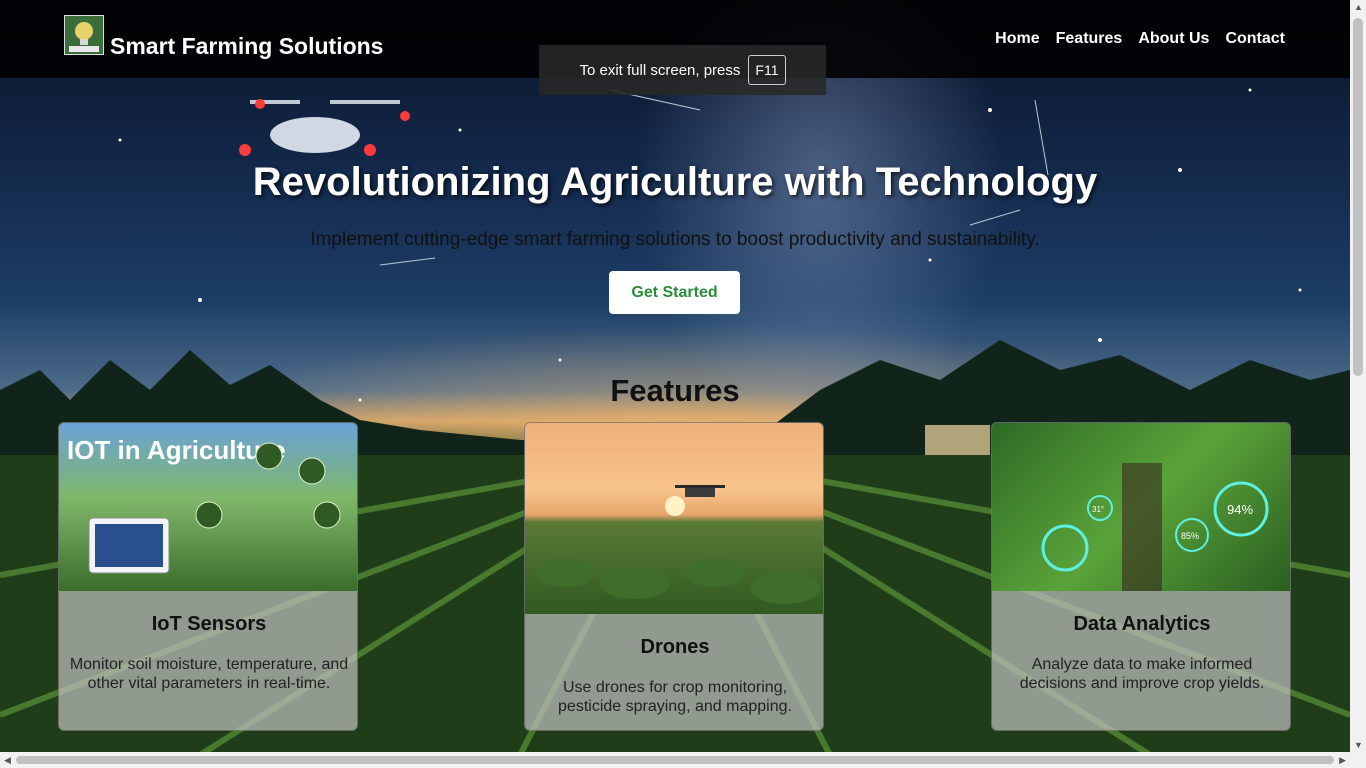 The width and height of the screenshot is (1366, 768). Describe the element at coordinates (1142, 624) in the screenshot. I see `feature-title: Data Analytics` at that location.